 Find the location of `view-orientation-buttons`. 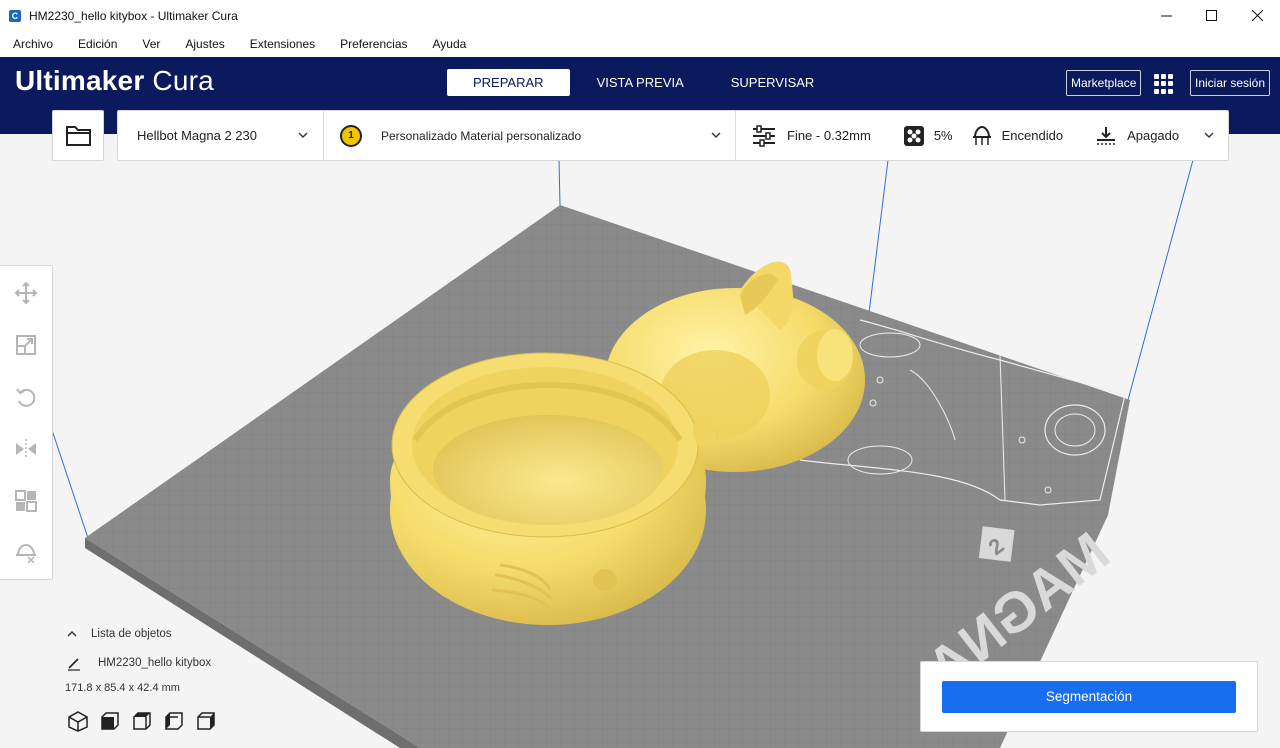

view-orientation-buttons is located at coordinates (184, 721).